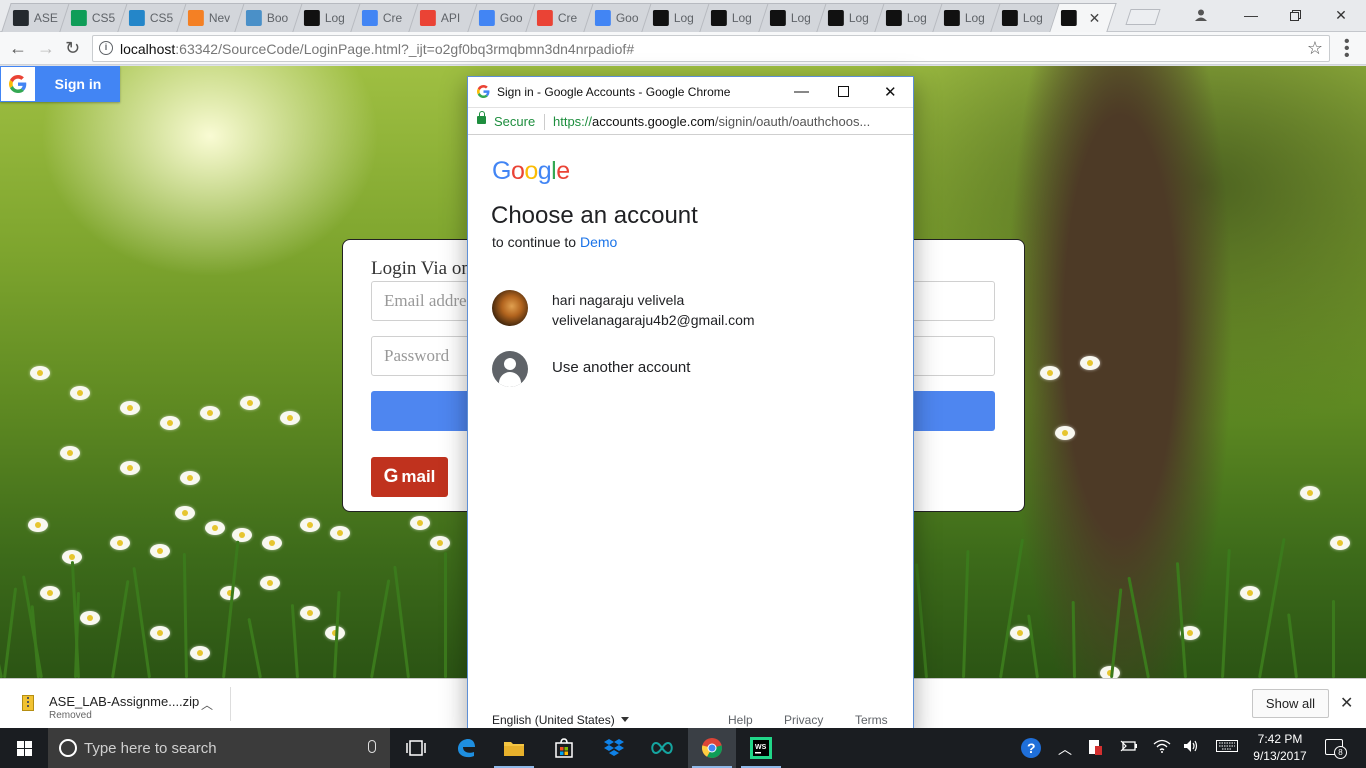  What do you see at coordinates (1201, 15) in the screenshot?
I see `profile-icon` at bounding box center [1201, 15].